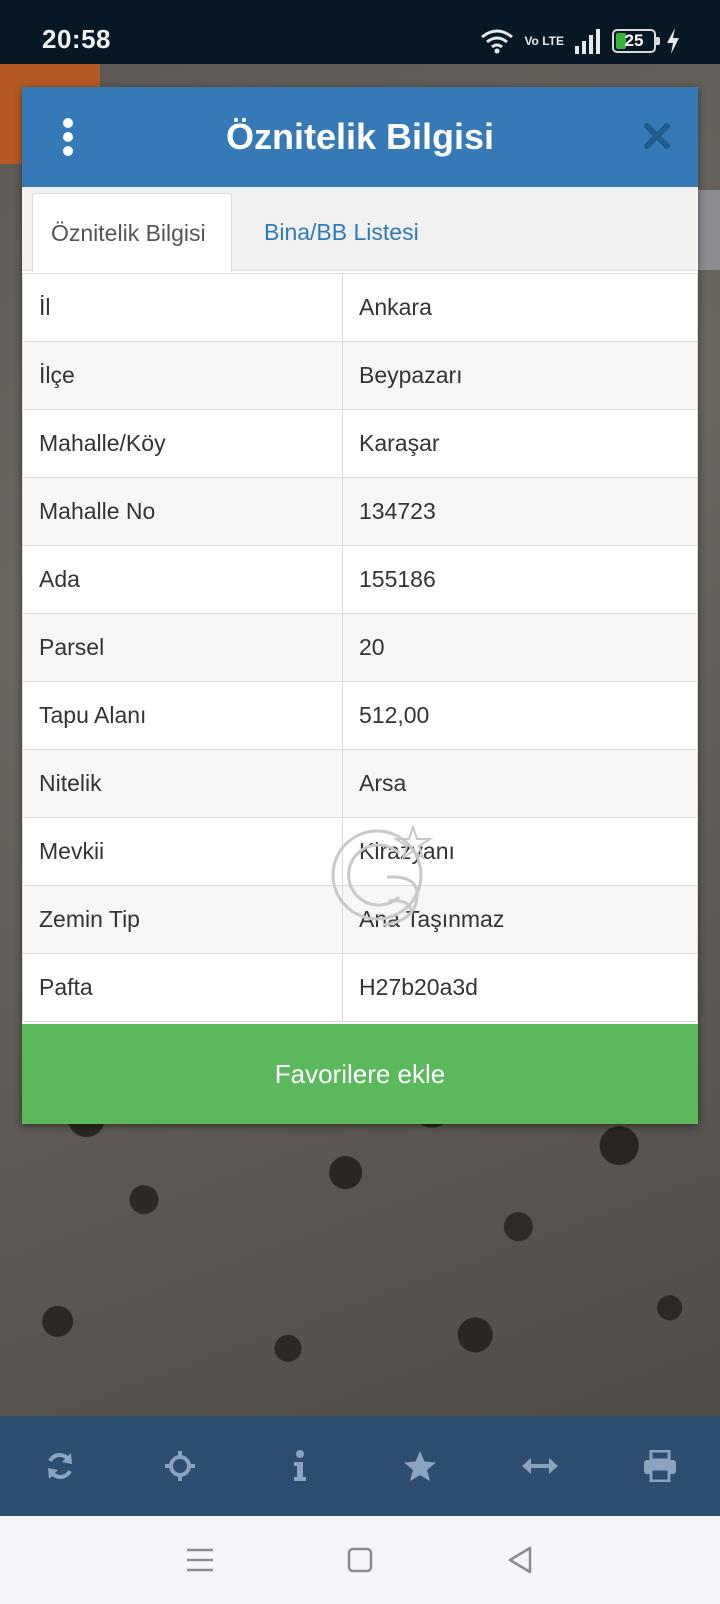 The image size is (720, 1604). What do you see at coordinates (182, 307) in the screenshot?
I see `attribute-key: İl` at bounding box center [182, 307].